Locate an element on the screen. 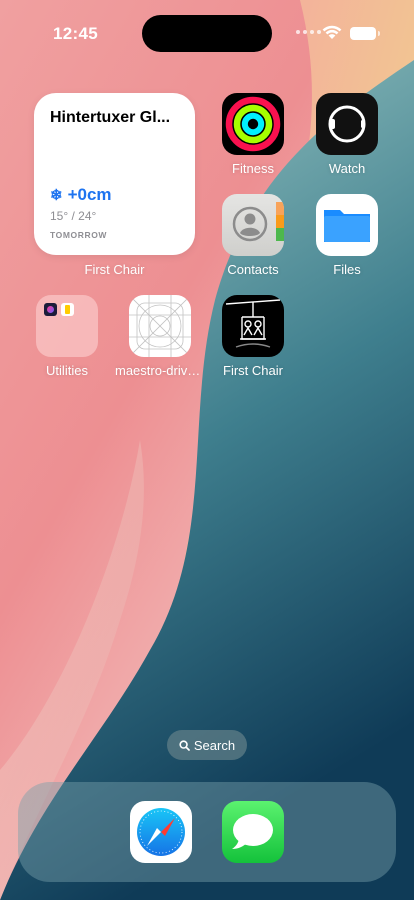 This screenshot has width=414, height=900. folder-utilities: Utilities is located at coordinates (67, 336).